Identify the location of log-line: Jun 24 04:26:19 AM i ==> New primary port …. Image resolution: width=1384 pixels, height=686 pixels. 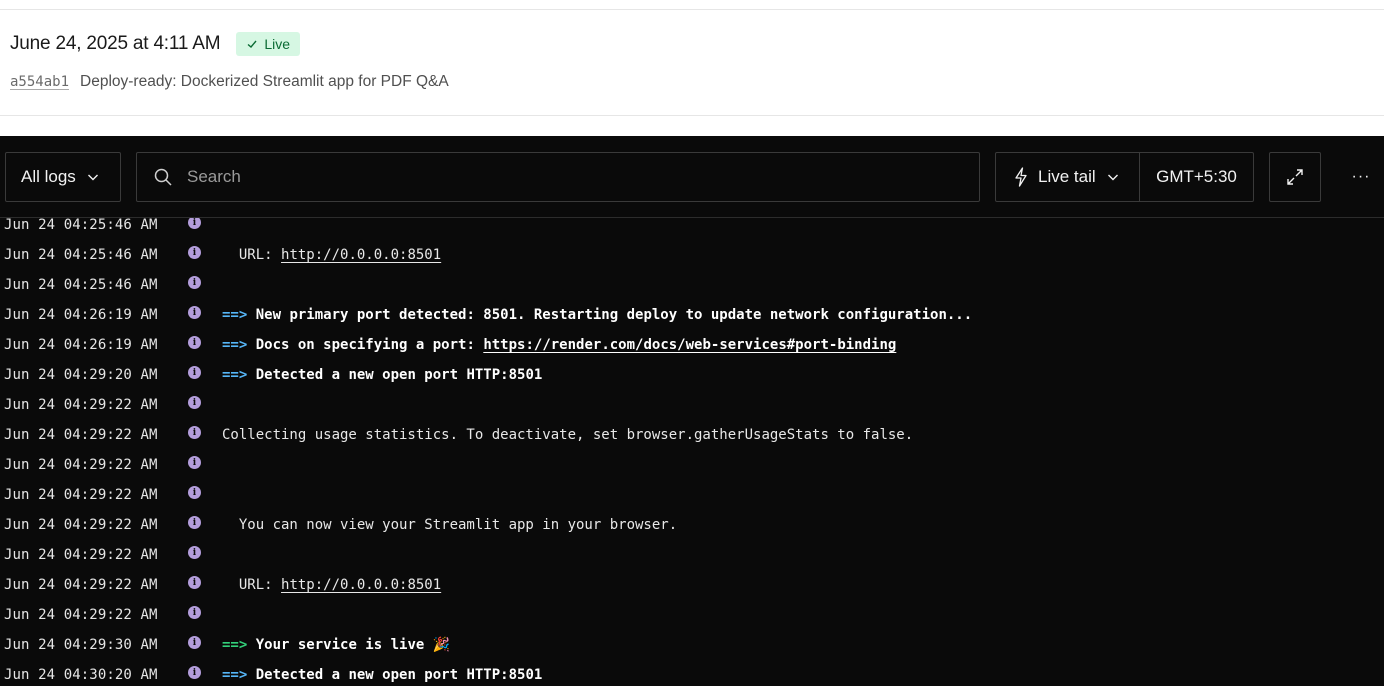
(692, 315).